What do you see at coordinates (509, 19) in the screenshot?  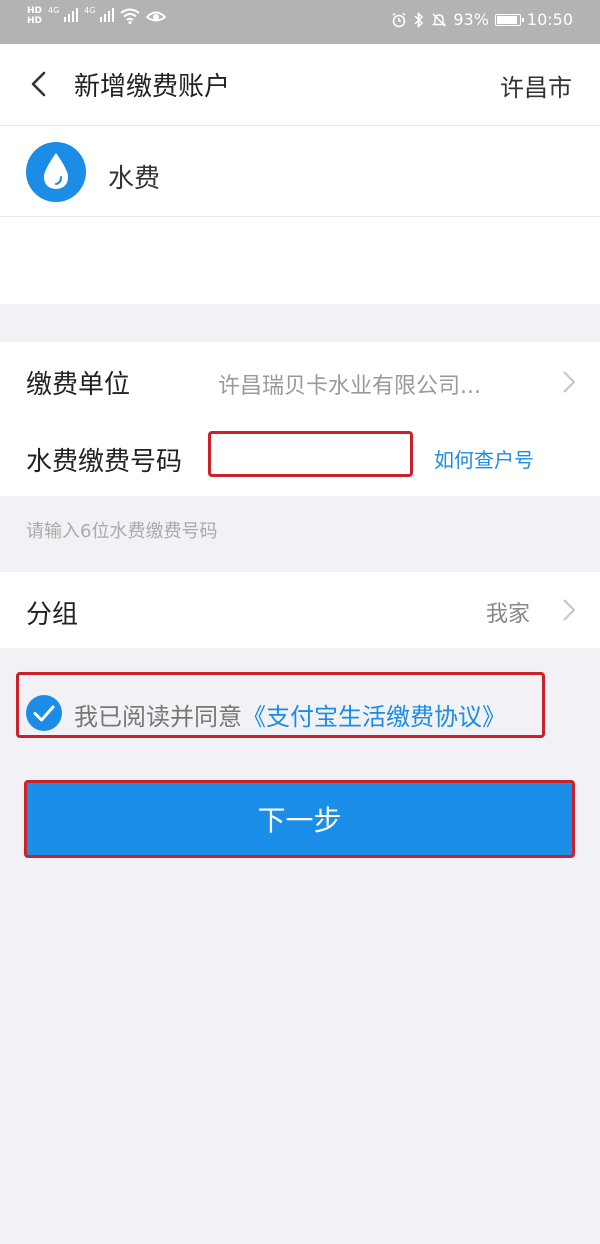 I see `battery-icon` at bounding box center [509, 19].